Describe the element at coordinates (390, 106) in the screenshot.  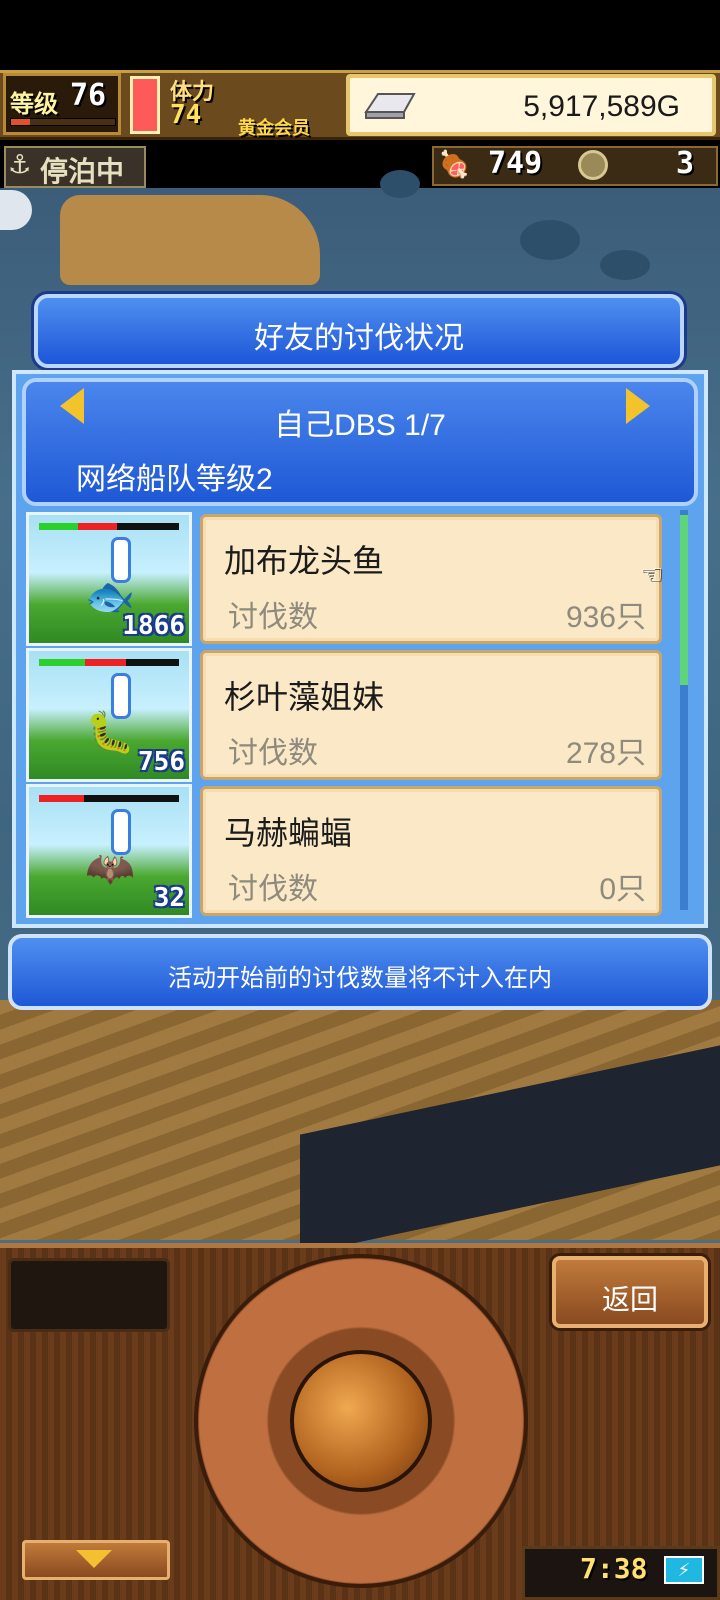
I see `silver-ingot-icon` at that location.